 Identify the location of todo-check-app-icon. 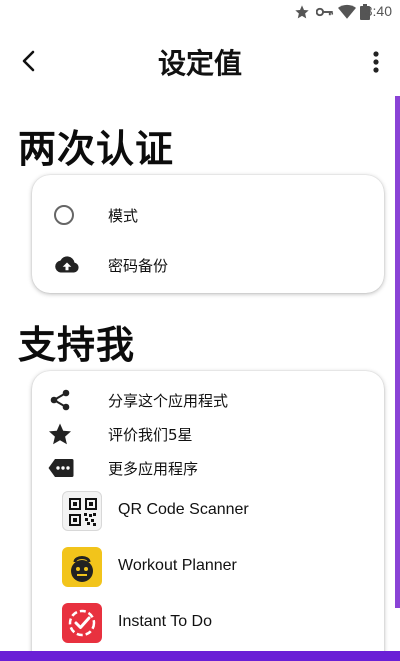
(82, 623).